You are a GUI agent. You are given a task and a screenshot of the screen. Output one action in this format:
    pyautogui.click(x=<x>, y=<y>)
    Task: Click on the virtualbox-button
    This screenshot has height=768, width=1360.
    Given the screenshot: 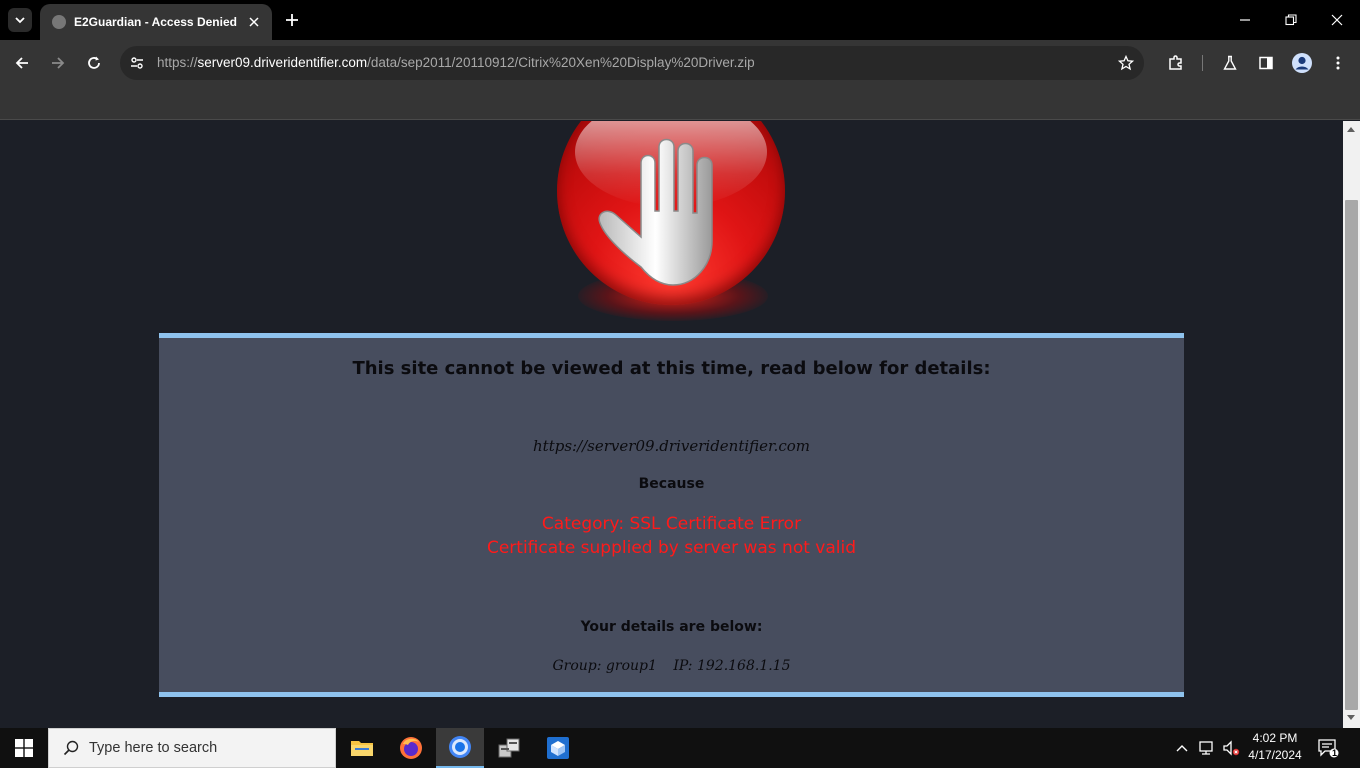 What is the action you would take?
    pyautogui.click(x=558, y=748)
    